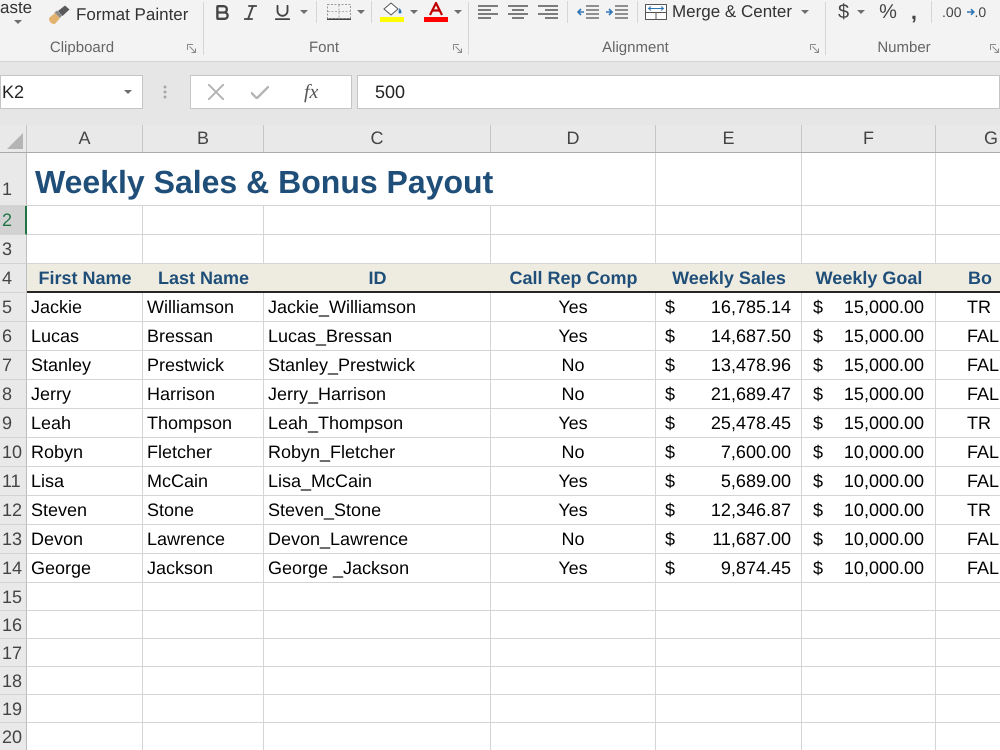 Image resolution: width=1000 pixels, height=750 pixels. Describe the element at coordinates (118, 15) in the screenshot. I see `format-painter-button: Format Painter` at that location.